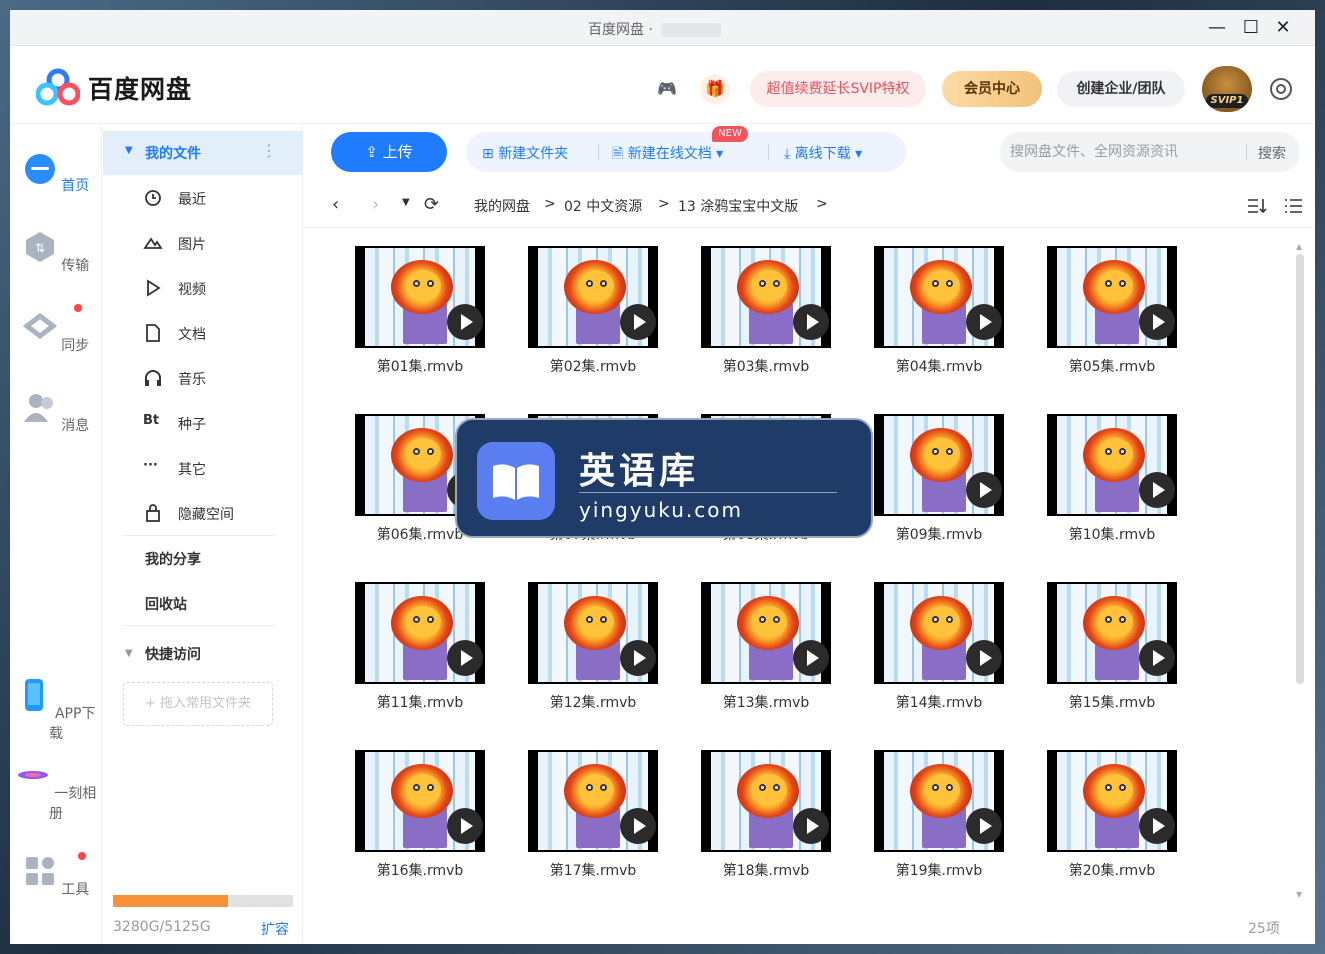 This screenshot has height=954, width=1325. What do you see at coordinates (525, 153) in the screenshot?
I see `new-folder-button: ⊞ 新建文件夹` at bounding box center [525, 153].